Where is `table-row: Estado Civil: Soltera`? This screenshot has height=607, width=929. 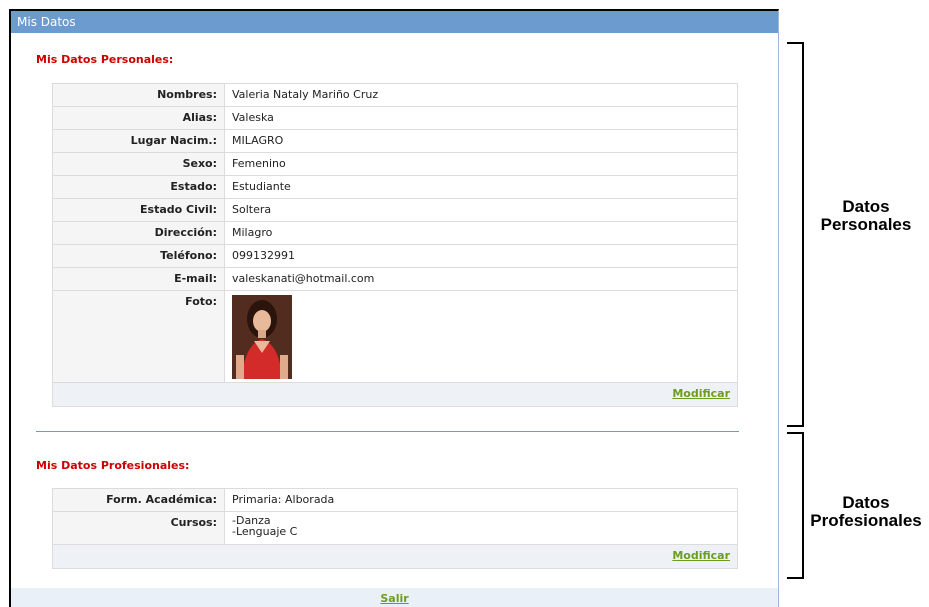 table-row: Estado Civil: Soltera is located at coordinates (395, 210).